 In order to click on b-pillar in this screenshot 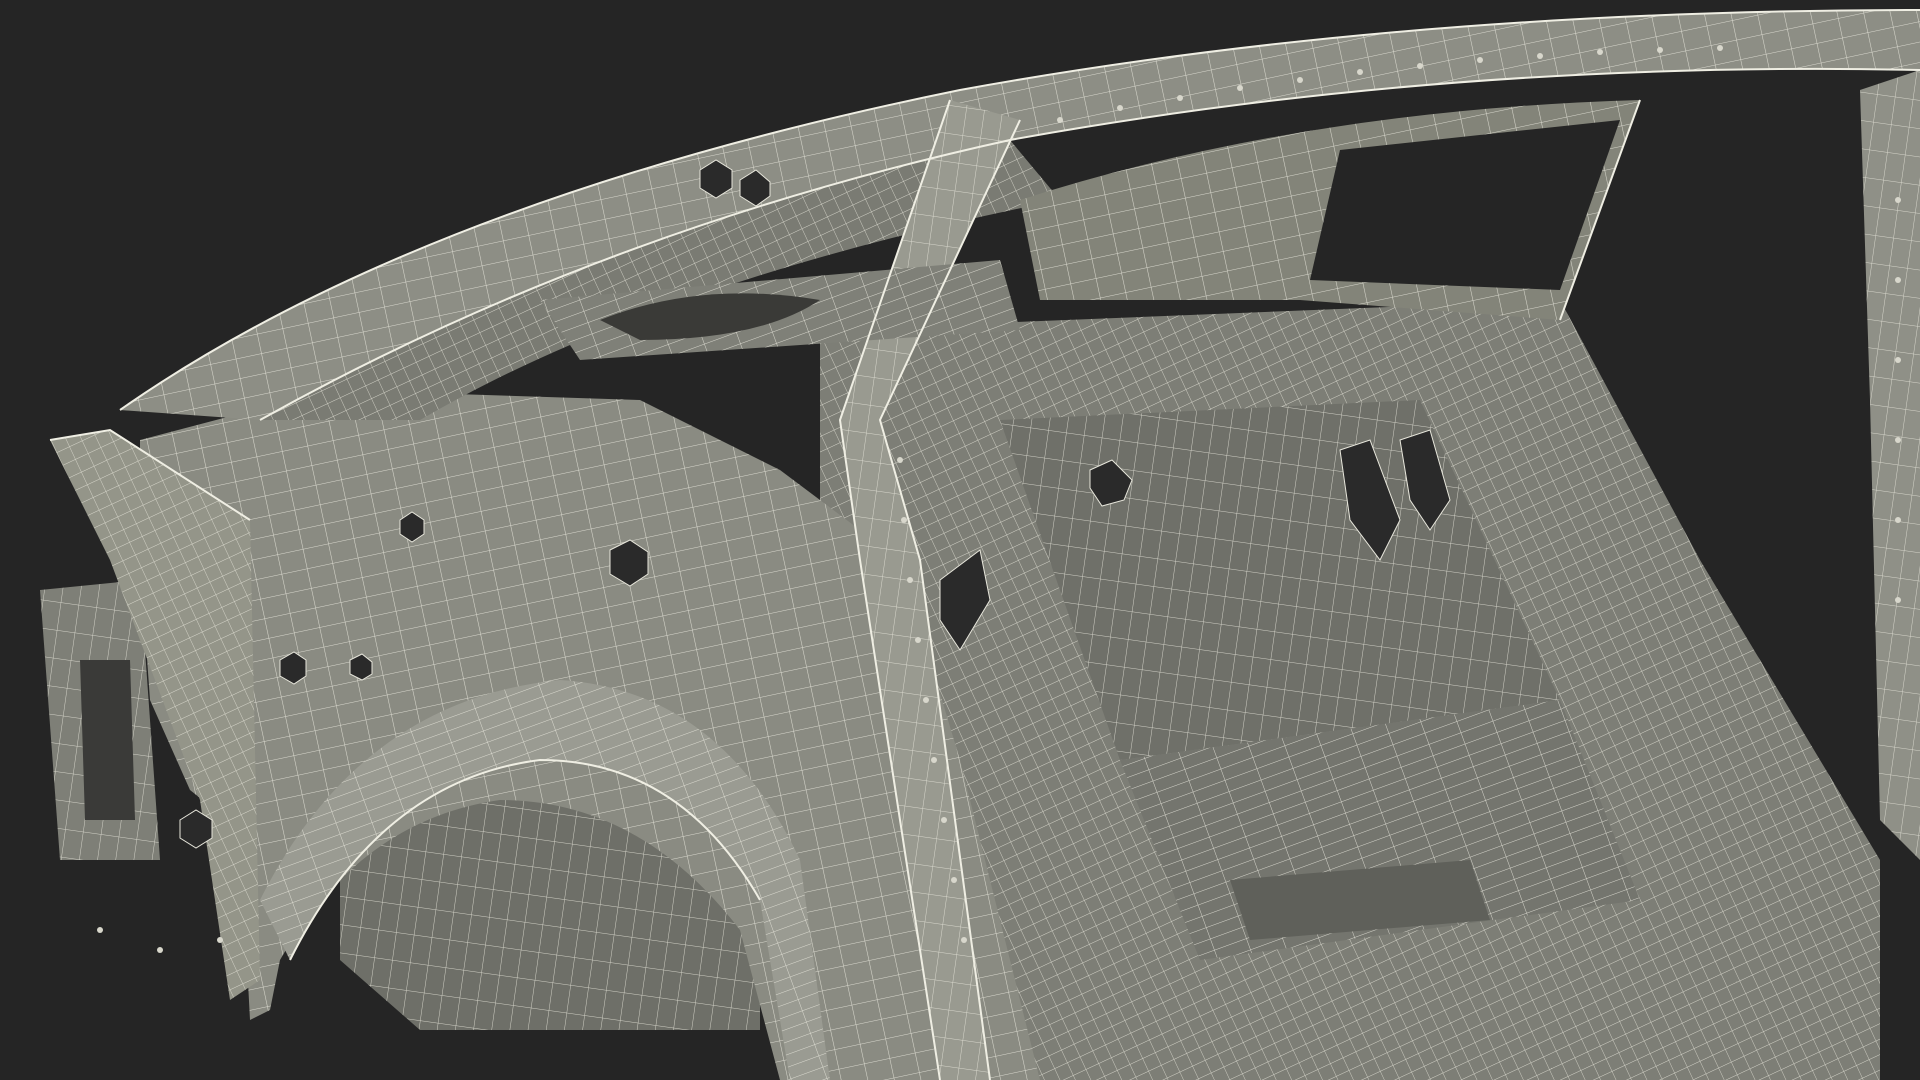, I will do `click(1890, 465)`.